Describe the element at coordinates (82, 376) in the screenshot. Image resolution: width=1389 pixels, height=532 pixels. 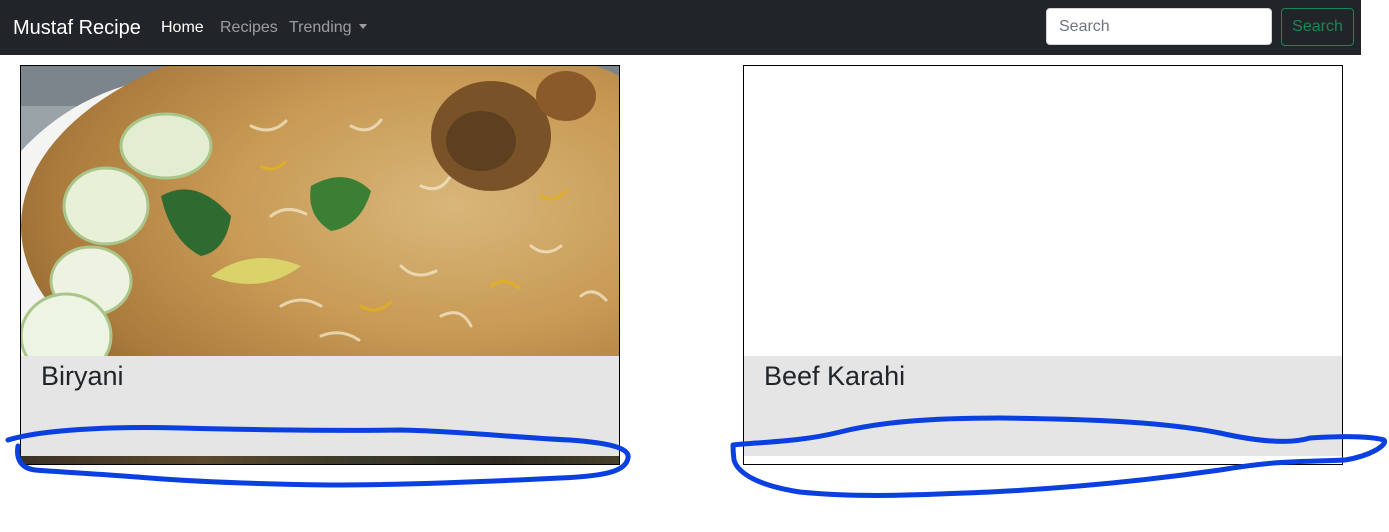
I see `card-title: Biryani` at that location.